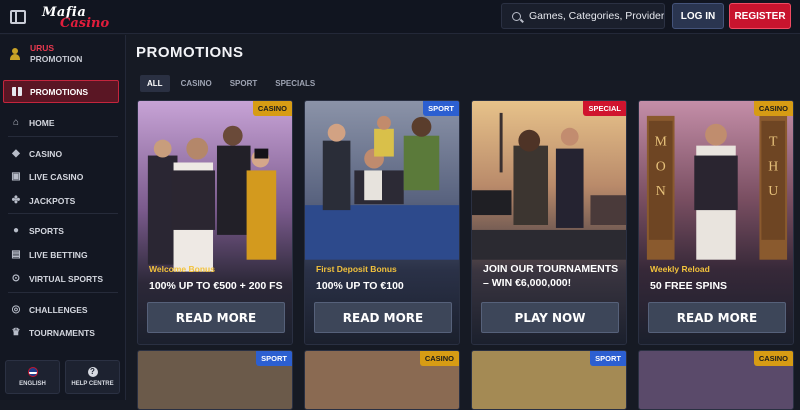  I want to click on diamond-icon: ◆, so click(16, 153).